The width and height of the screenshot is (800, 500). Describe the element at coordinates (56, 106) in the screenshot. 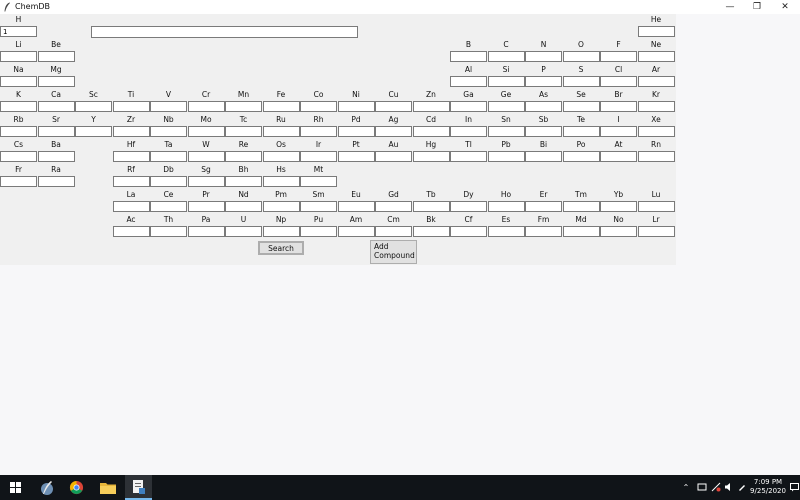

I see `element-input-ca` at that location.